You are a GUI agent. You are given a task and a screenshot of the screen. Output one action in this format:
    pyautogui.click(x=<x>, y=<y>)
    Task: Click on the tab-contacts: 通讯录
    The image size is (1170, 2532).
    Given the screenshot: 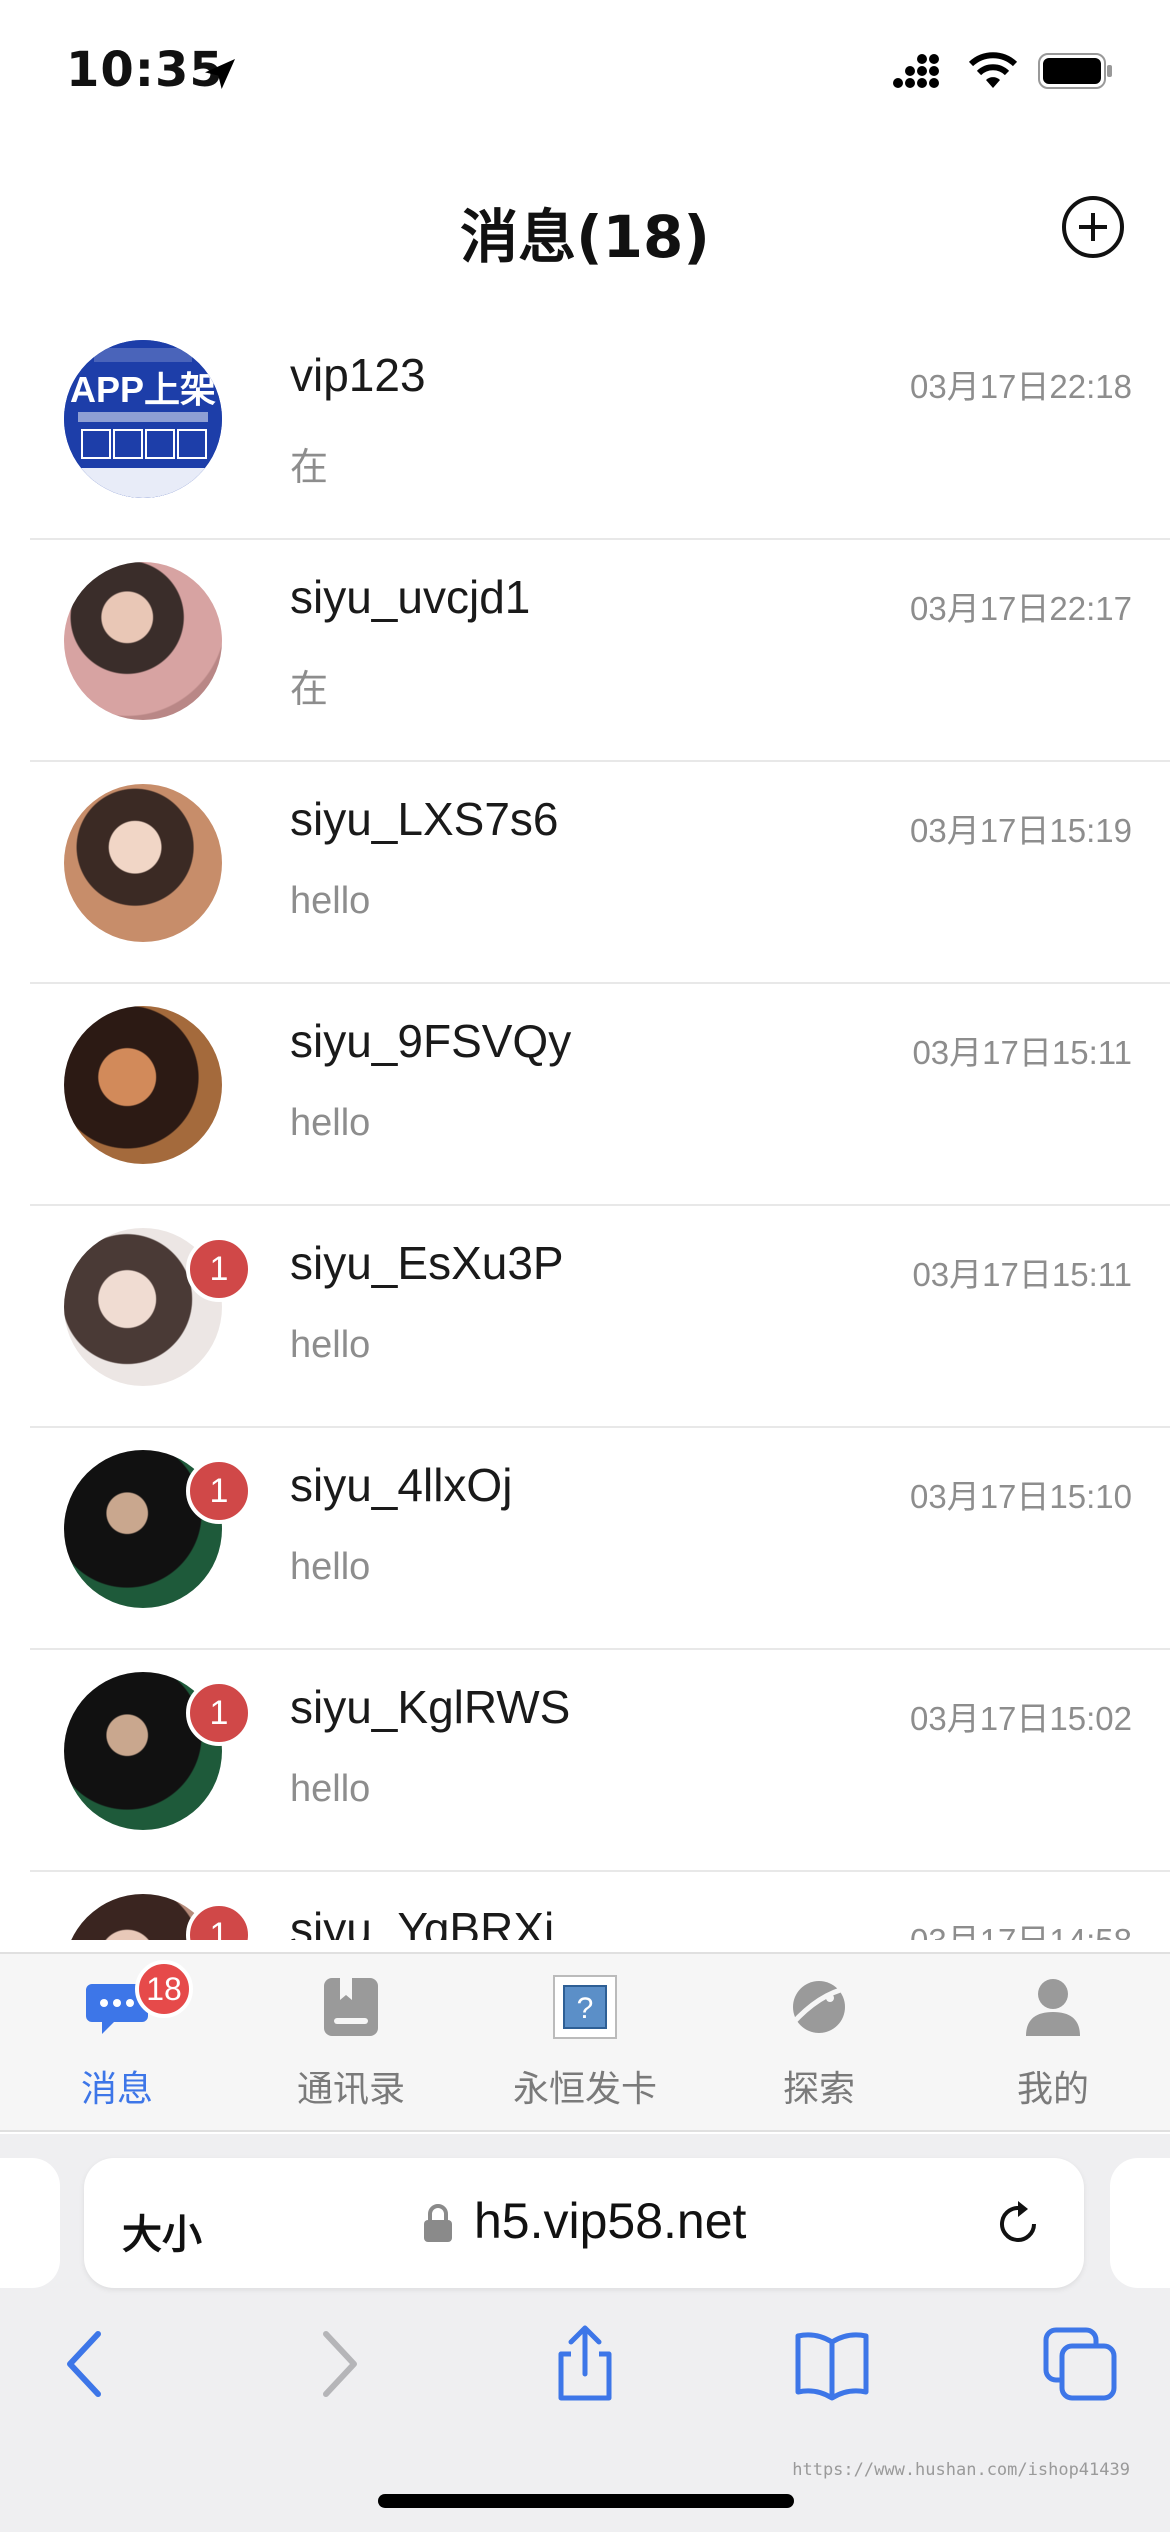 What is the action you would take?
    pyautogui.click(x=351, y=2049)
    